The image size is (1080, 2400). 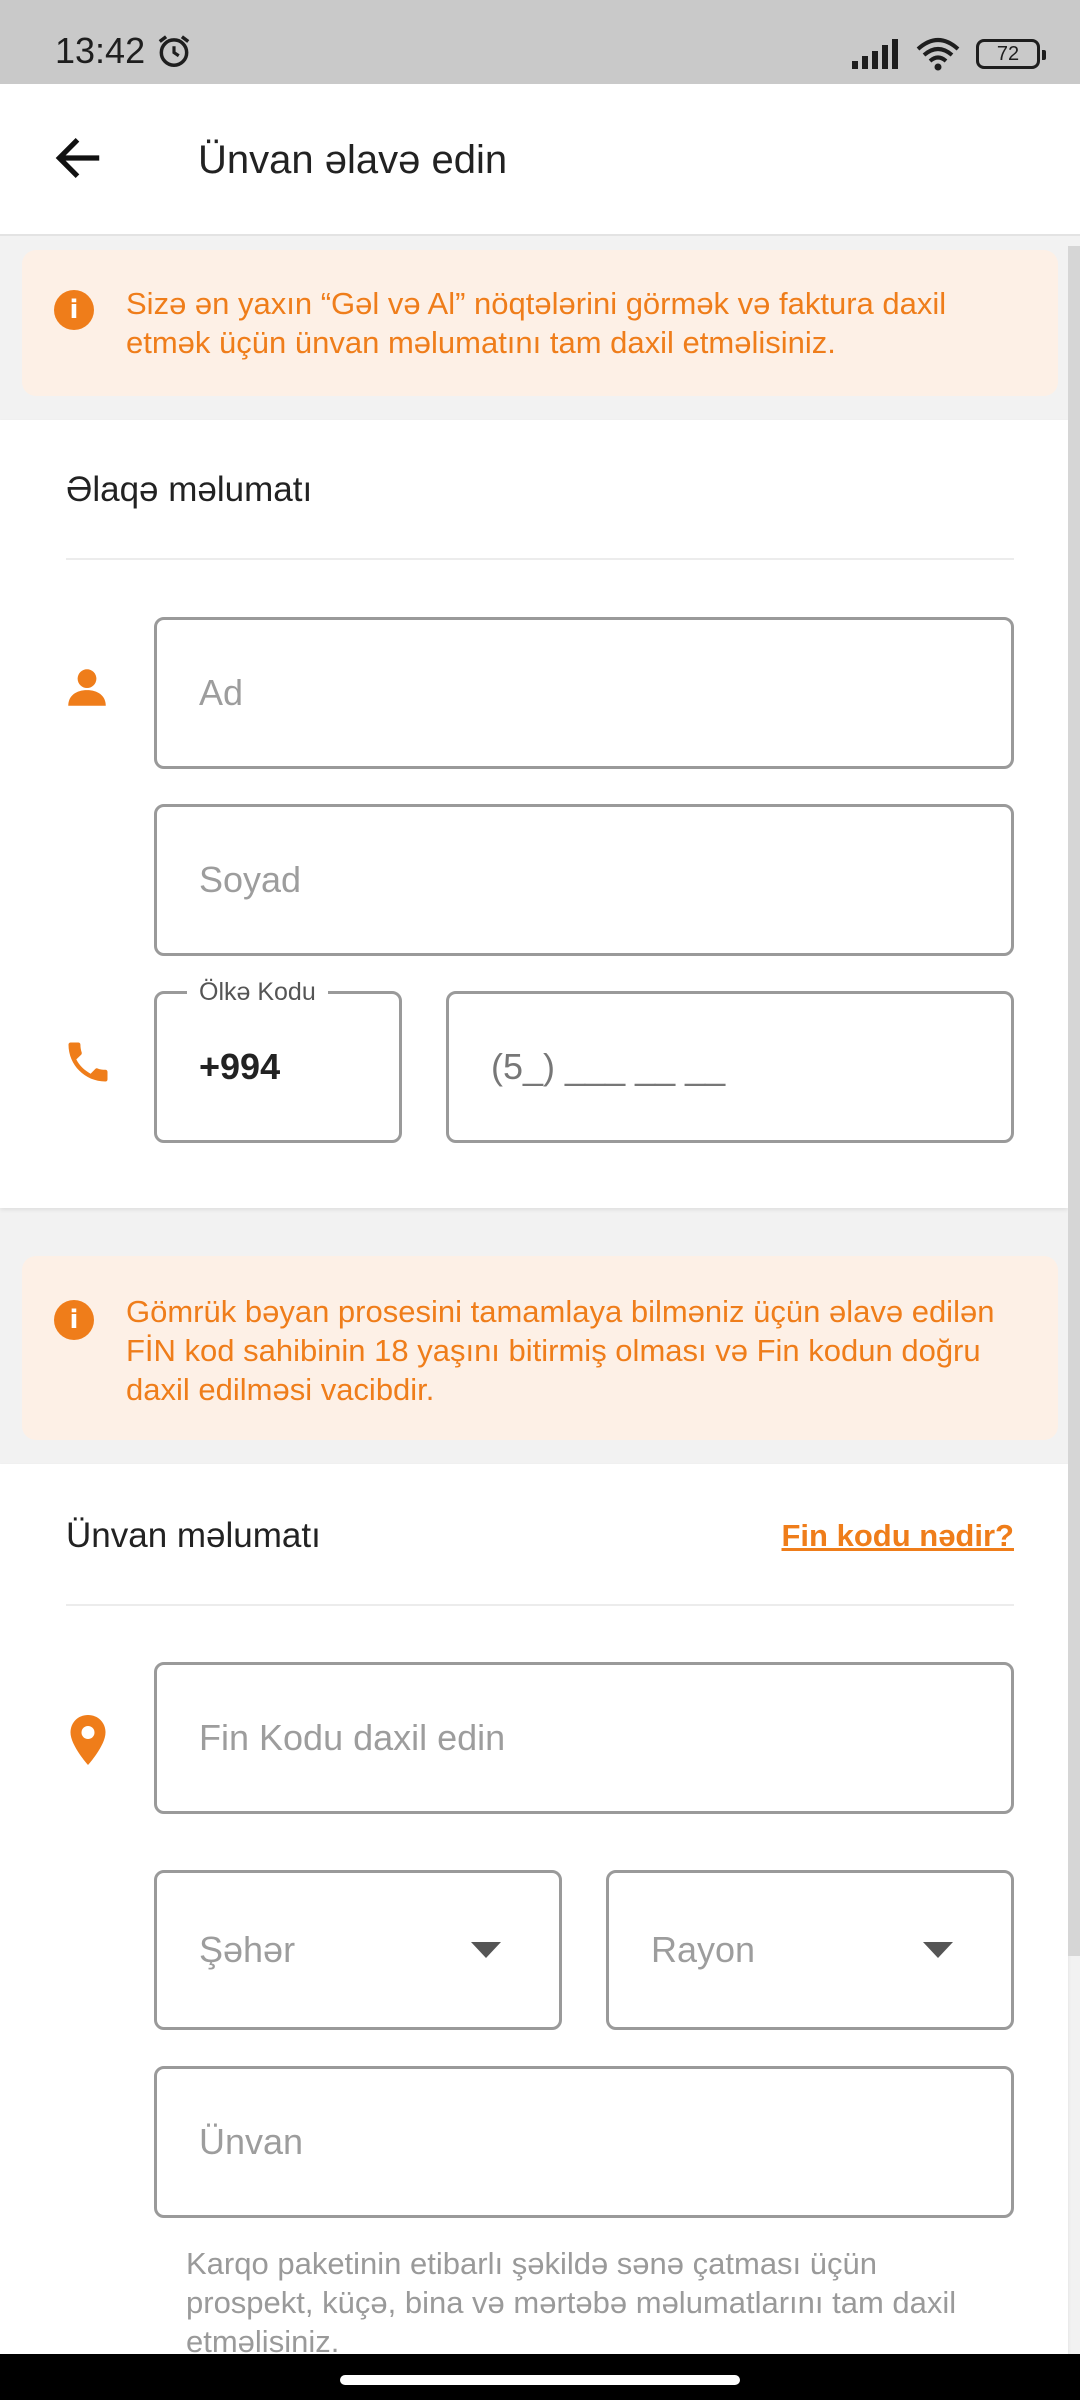 I want to click on last-name-field: Soyad, so click(x=584, y=880).